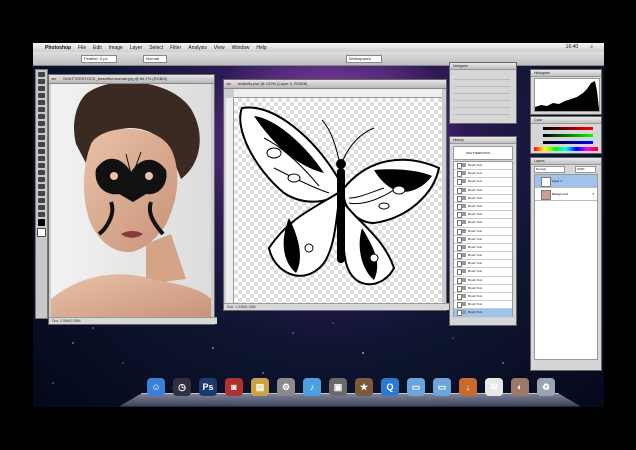 Image resolution: width=636 pixels, height=450 pixels. Describe the element at coordinates (58, 48) in the screenshot. I see `menu-item-app: Photoshop` at that location.